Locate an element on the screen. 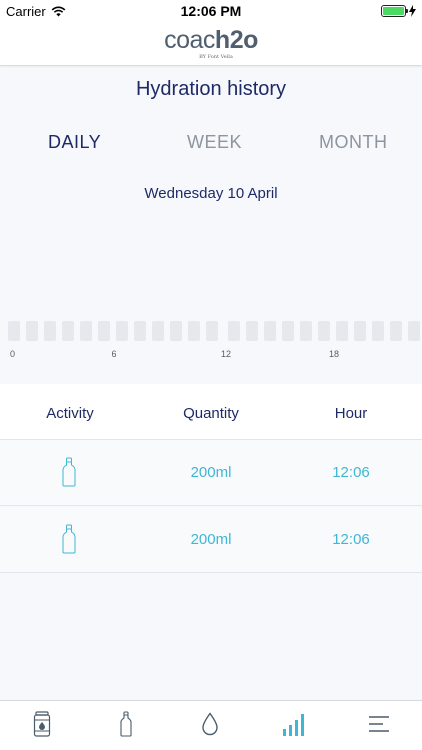  tab-bar-item-history is located at coordinates (295, 724).